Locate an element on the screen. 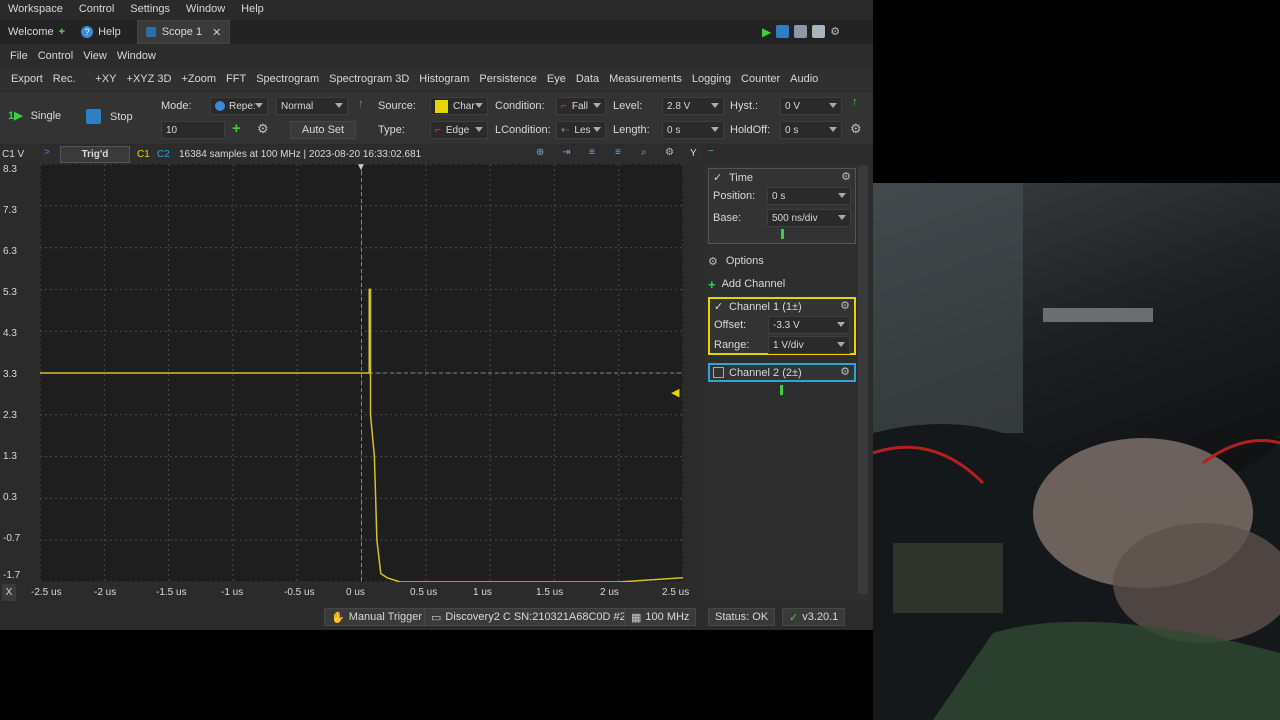 The height and width of the screenshot is (720, 1280). workspace-tabs: Welcome + ? Help Scope 1 ✕ ▶ ⚙ is located at coordinates (436, 32).